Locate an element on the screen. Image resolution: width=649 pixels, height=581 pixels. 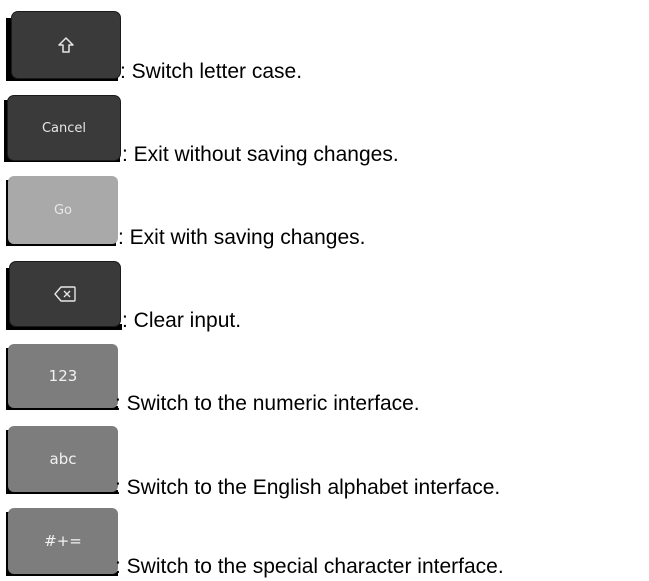
alphabet-key-label: abc is located at coordinates (63, 459).